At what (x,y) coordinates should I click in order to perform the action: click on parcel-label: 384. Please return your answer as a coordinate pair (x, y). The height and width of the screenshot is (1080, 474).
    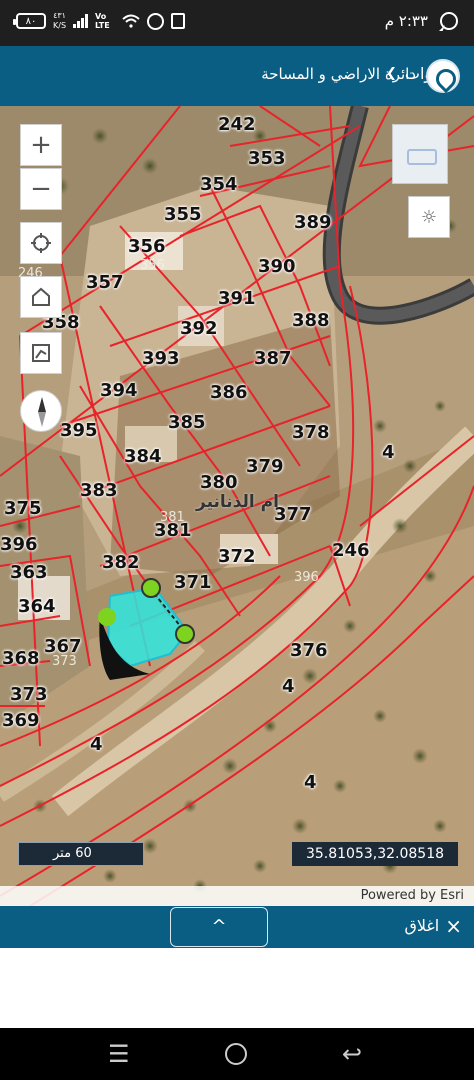
    Looking at the image, I should click on (143, 456).